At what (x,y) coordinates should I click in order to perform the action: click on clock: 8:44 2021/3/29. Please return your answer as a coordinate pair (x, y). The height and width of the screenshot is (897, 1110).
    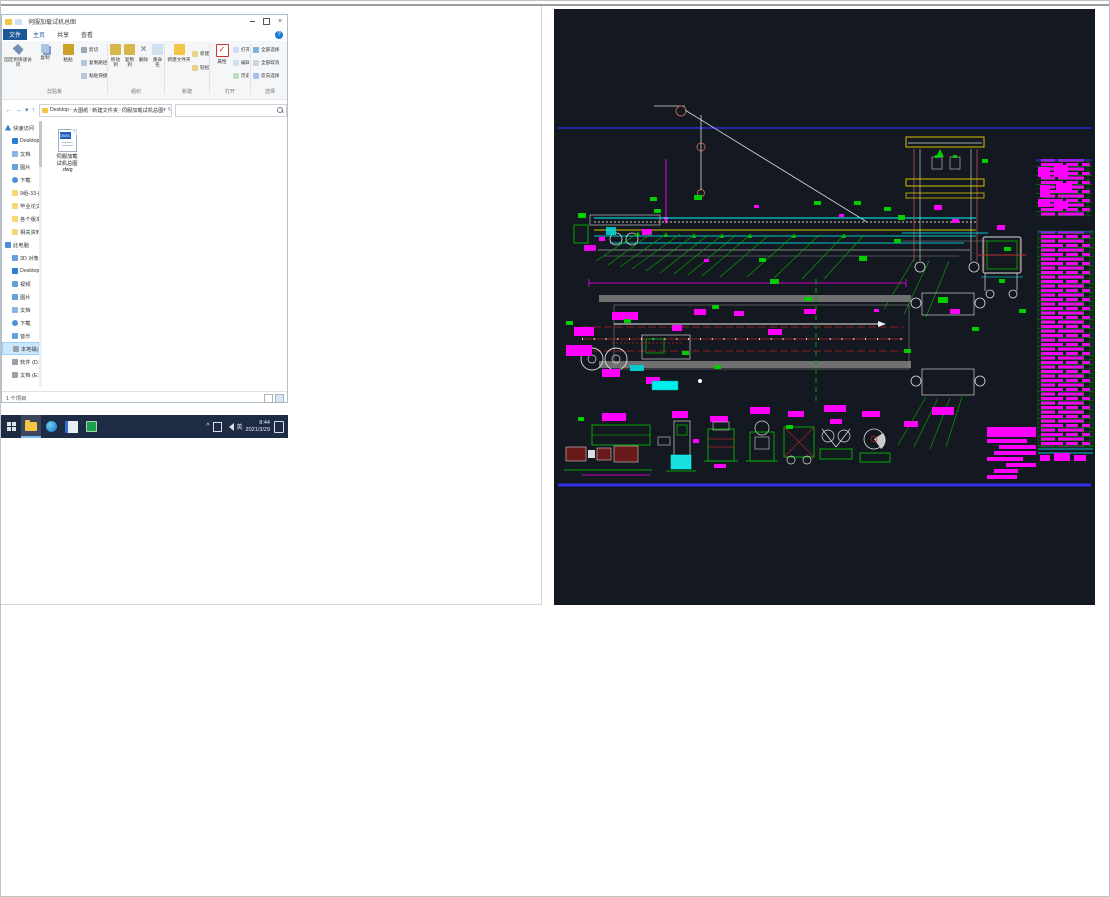
    Looking at the image, I should click on (258, 426).